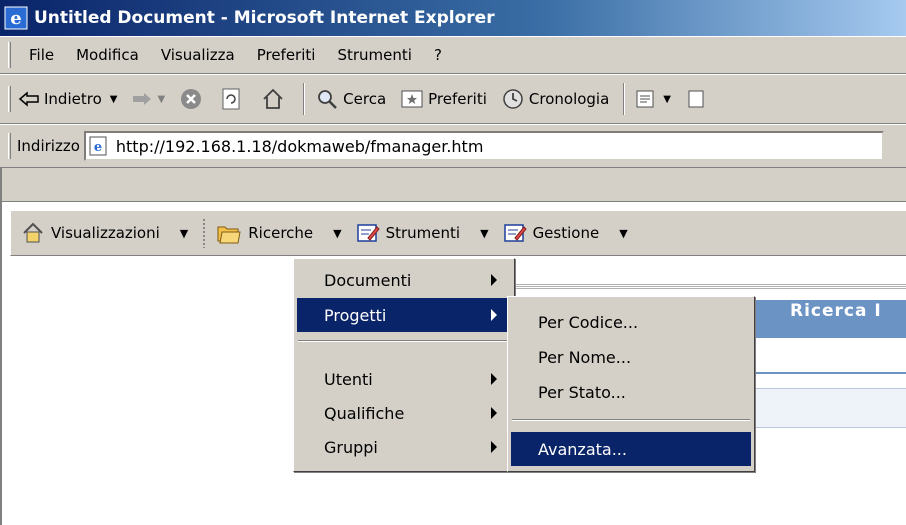 This screenshot has width=906, height=525. What do you see at coordinates (404, 379) in the screenshot?
I see `menu-item-utenti: Utenti` at bounding box center [404, 379].